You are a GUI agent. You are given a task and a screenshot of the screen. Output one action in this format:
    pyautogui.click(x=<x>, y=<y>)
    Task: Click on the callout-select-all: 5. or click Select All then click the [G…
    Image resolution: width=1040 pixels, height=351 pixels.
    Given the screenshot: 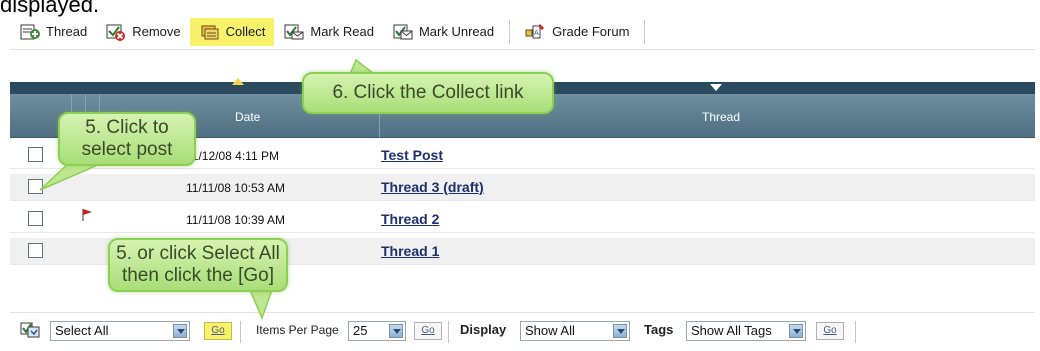 What is the action you would take?
    pyautogui.click(x=198, y=265)
    